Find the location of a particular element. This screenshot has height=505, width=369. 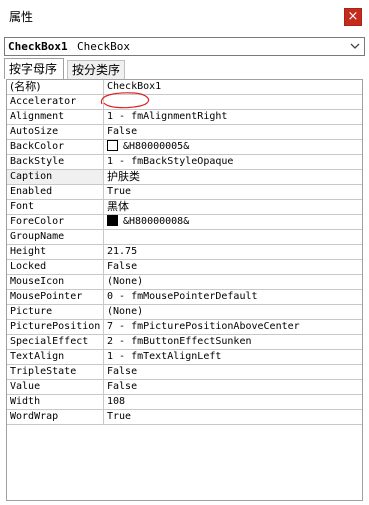

property-name: TextAlign is located at coordinates (55, 357).